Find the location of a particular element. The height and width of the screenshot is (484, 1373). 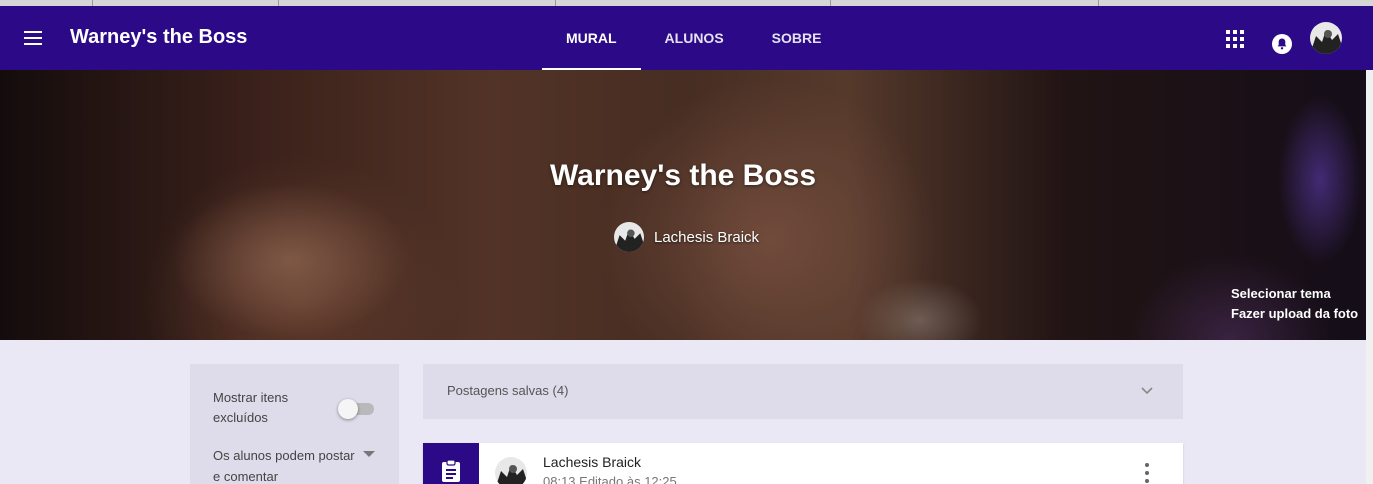

dropdown-arrow-icon is located at coordinates (369, 454).